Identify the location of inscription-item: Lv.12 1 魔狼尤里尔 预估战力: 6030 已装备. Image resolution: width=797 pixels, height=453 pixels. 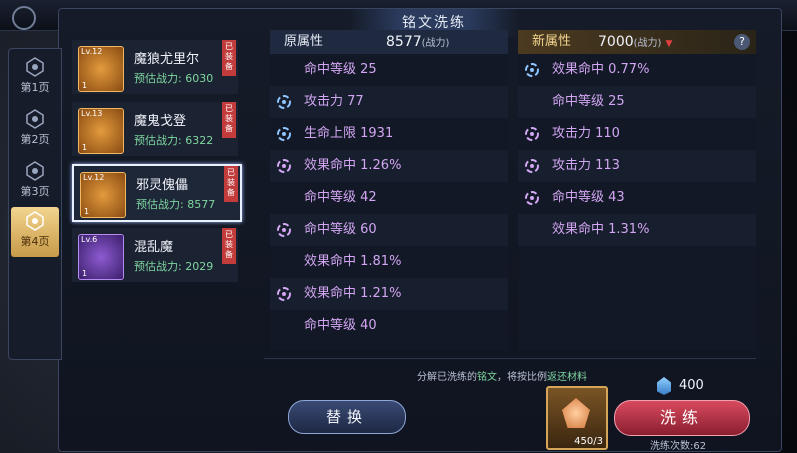
(155, 67).